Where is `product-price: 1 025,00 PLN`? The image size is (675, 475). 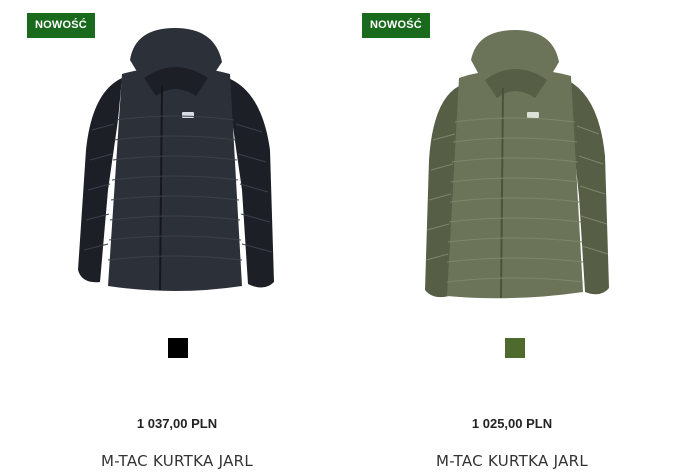 product-price: 1 025,00 PLN is located at coordinates (512, 423).